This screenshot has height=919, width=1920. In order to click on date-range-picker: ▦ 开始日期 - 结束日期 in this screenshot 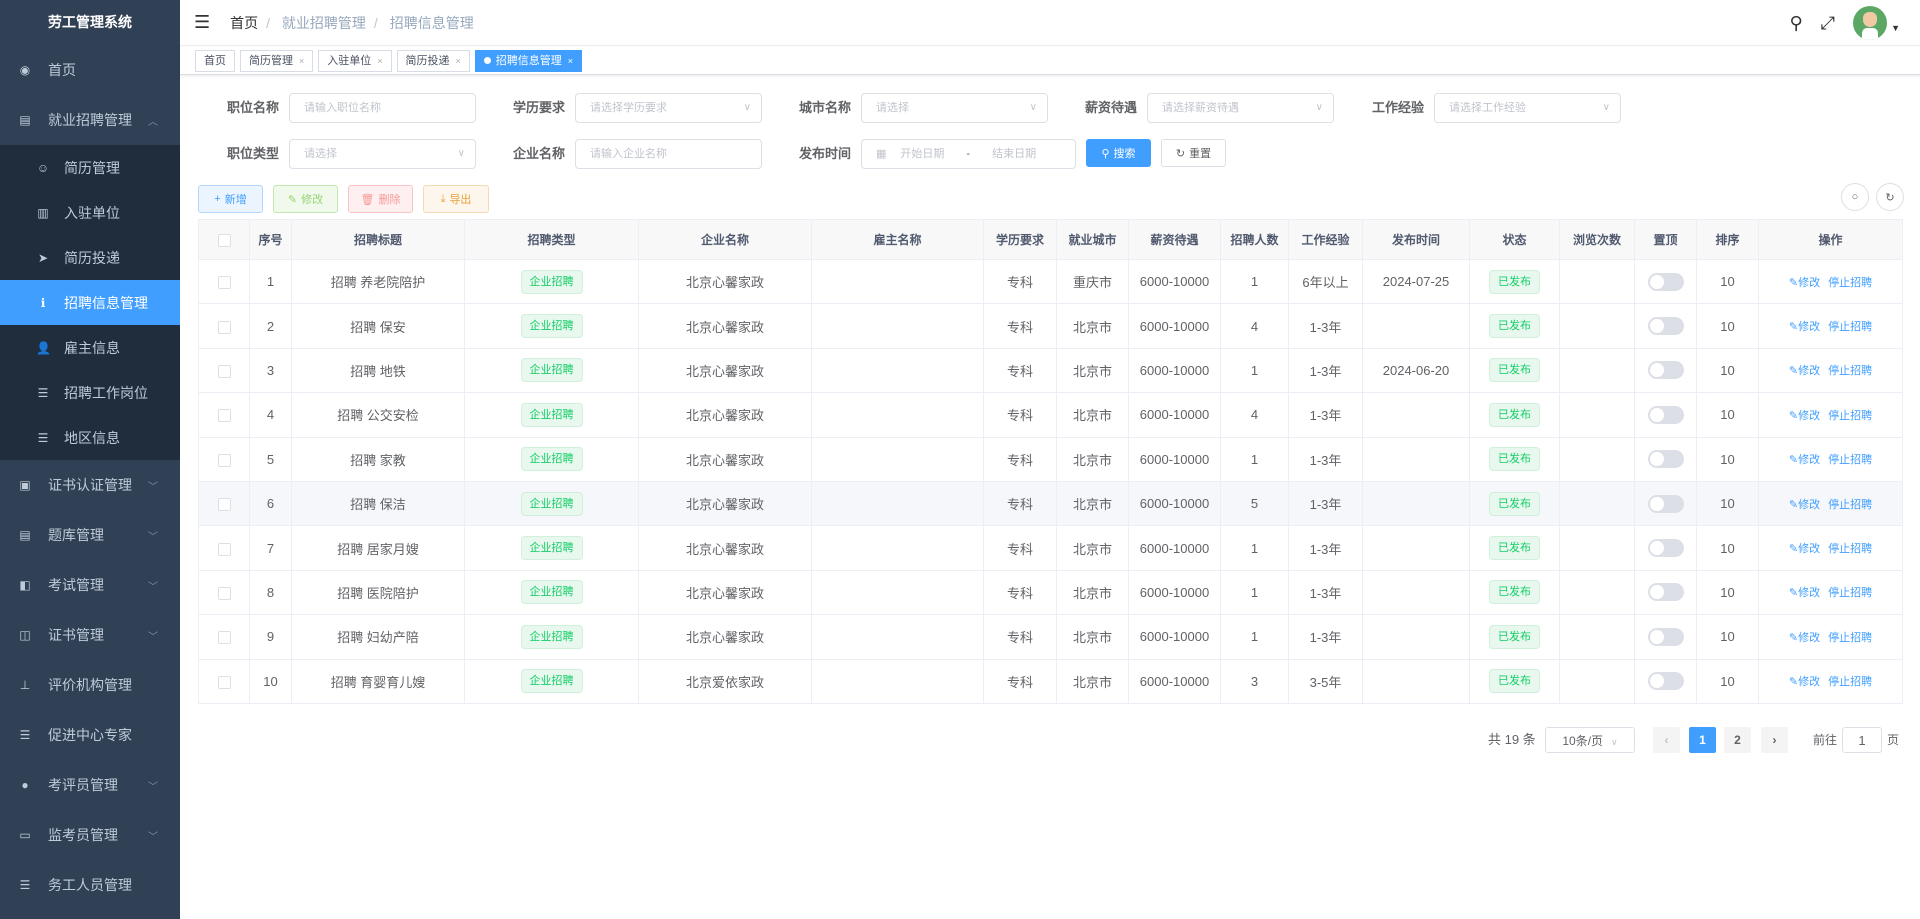, I will do `click(968, 154)`.